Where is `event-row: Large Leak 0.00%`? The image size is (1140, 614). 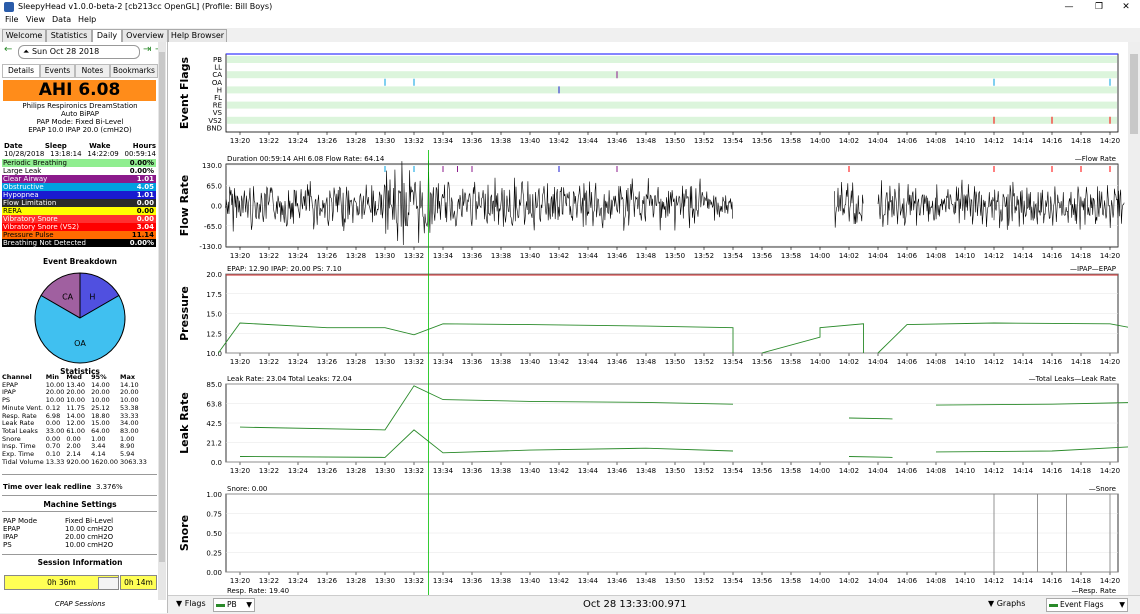
event-row: Large Leak 0.00% is located at coordinates (79, 171).